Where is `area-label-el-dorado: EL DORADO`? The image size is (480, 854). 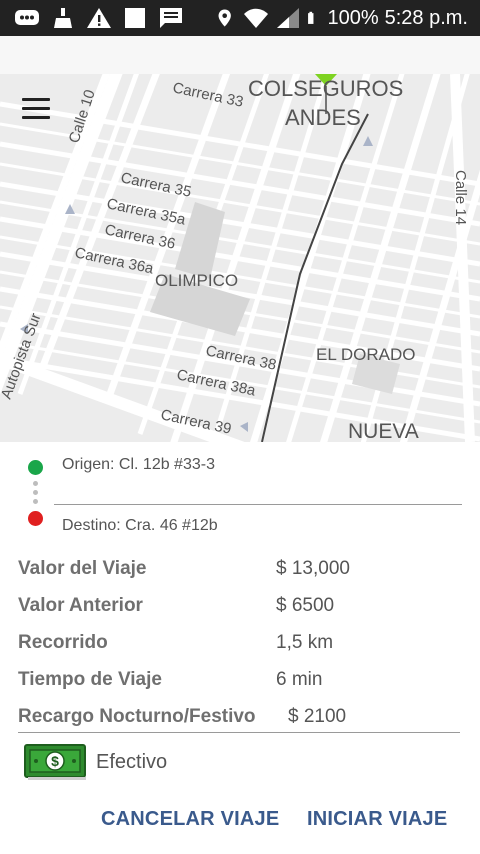 area-label-el-dorado: EL DORADO is located at coordinates (366, 354).